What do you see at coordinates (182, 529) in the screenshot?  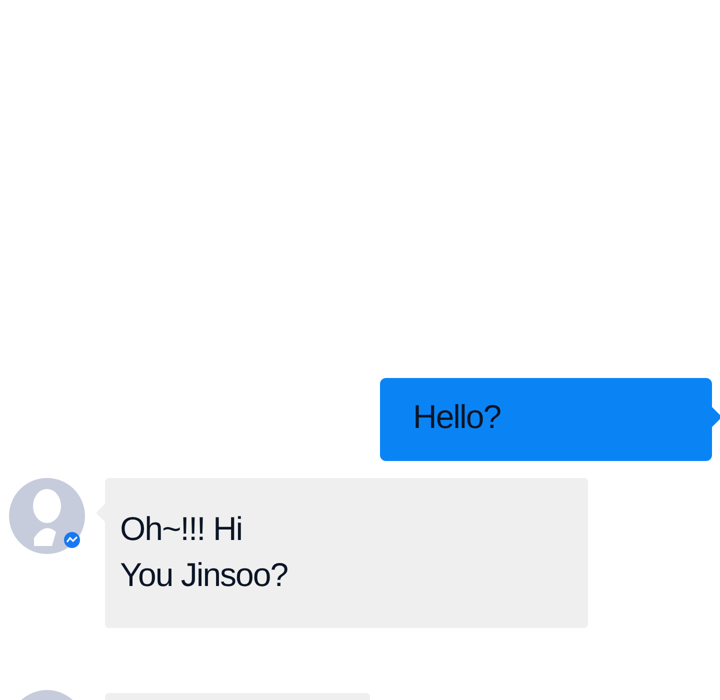 I see `message-text: Oh~!!! Hi` at bounding box center [182, 529].